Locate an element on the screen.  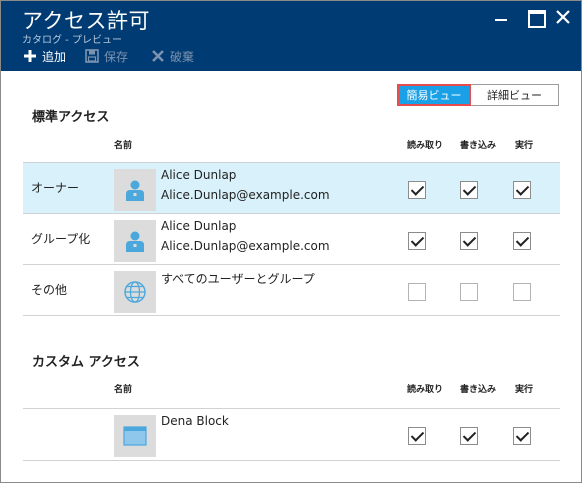
command-bar: 追加 保存 破棄 is located at coordinates (291, 56).